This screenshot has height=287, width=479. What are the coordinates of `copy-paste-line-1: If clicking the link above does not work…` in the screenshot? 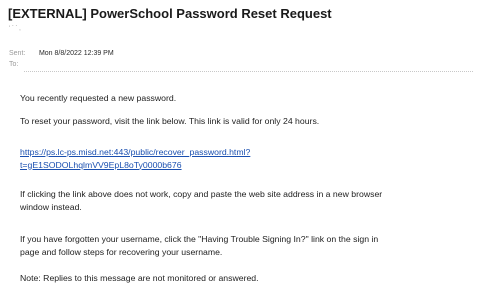 It's located at (201, 194).